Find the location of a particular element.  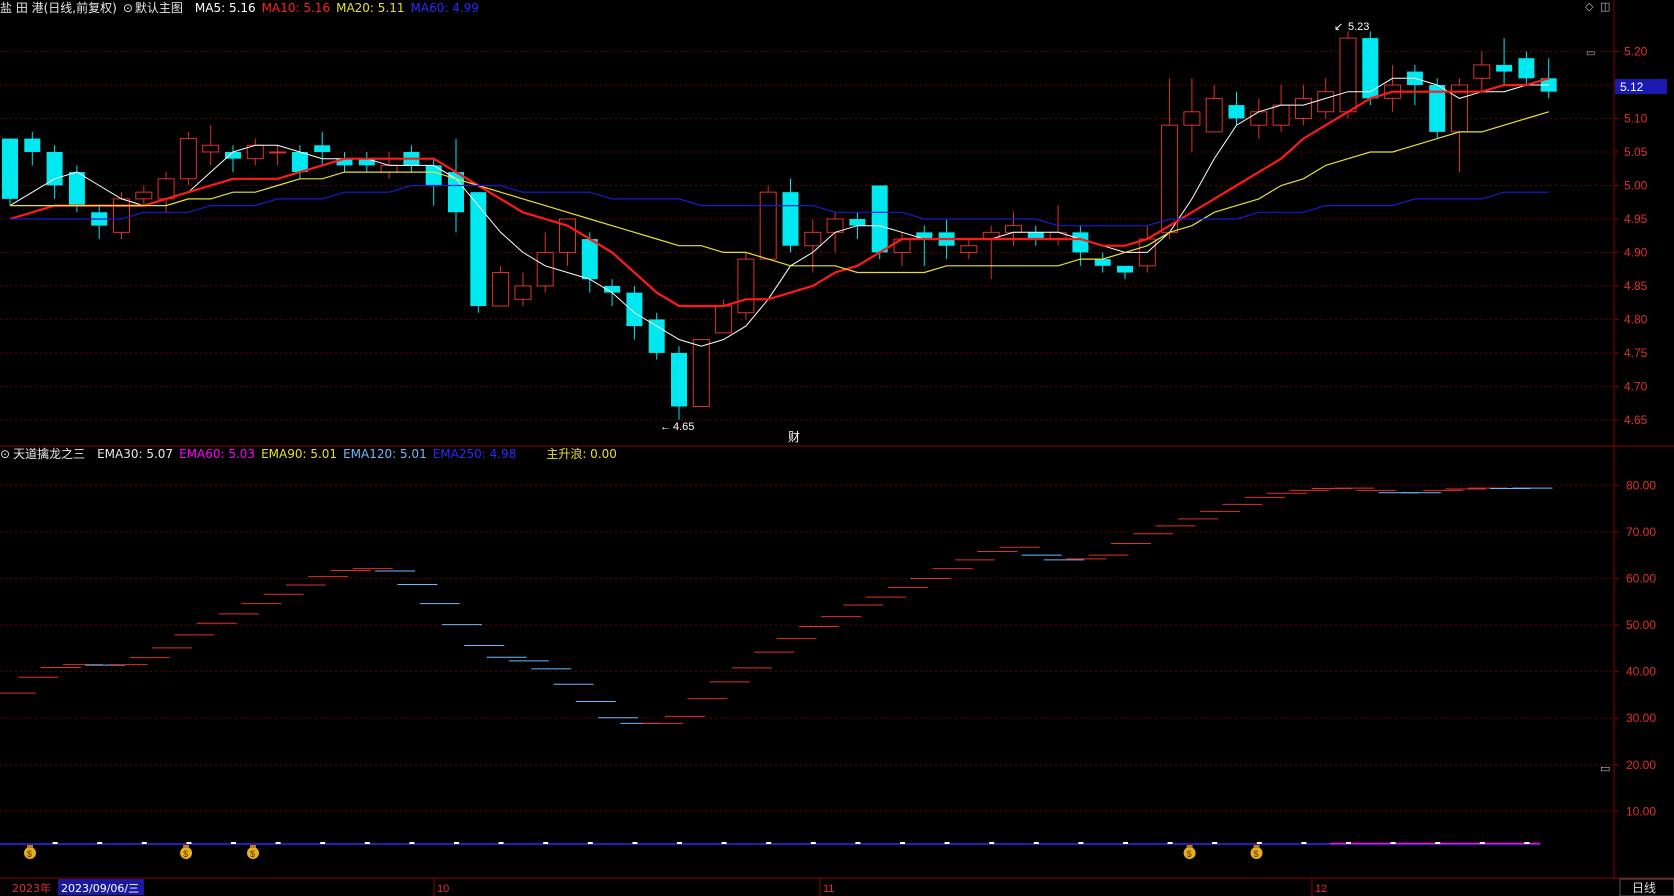

ema30-value: EMA30: 5.07 is located at coordinates (135, 454).